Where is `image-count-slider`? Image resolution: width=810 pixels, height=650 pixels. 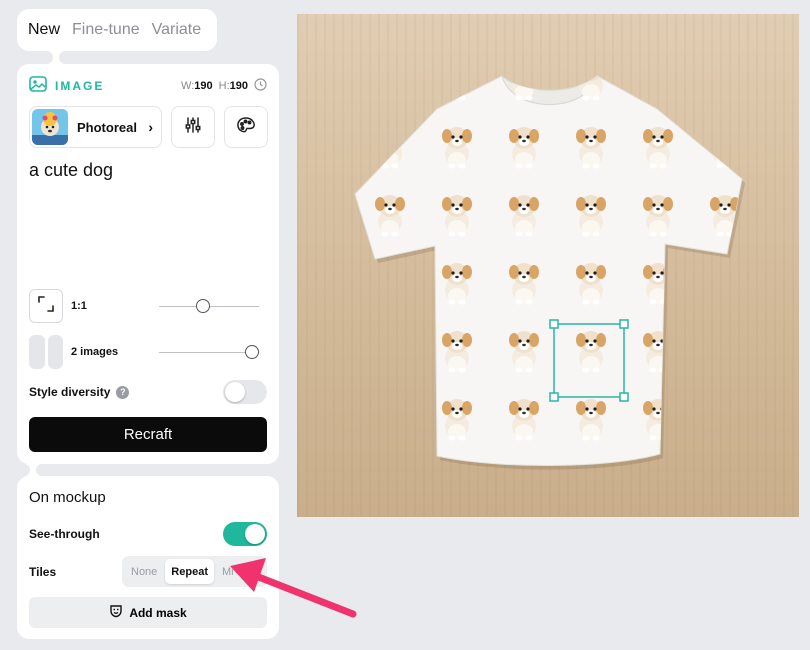 image-count-slider is located at coordinates (209, 352).